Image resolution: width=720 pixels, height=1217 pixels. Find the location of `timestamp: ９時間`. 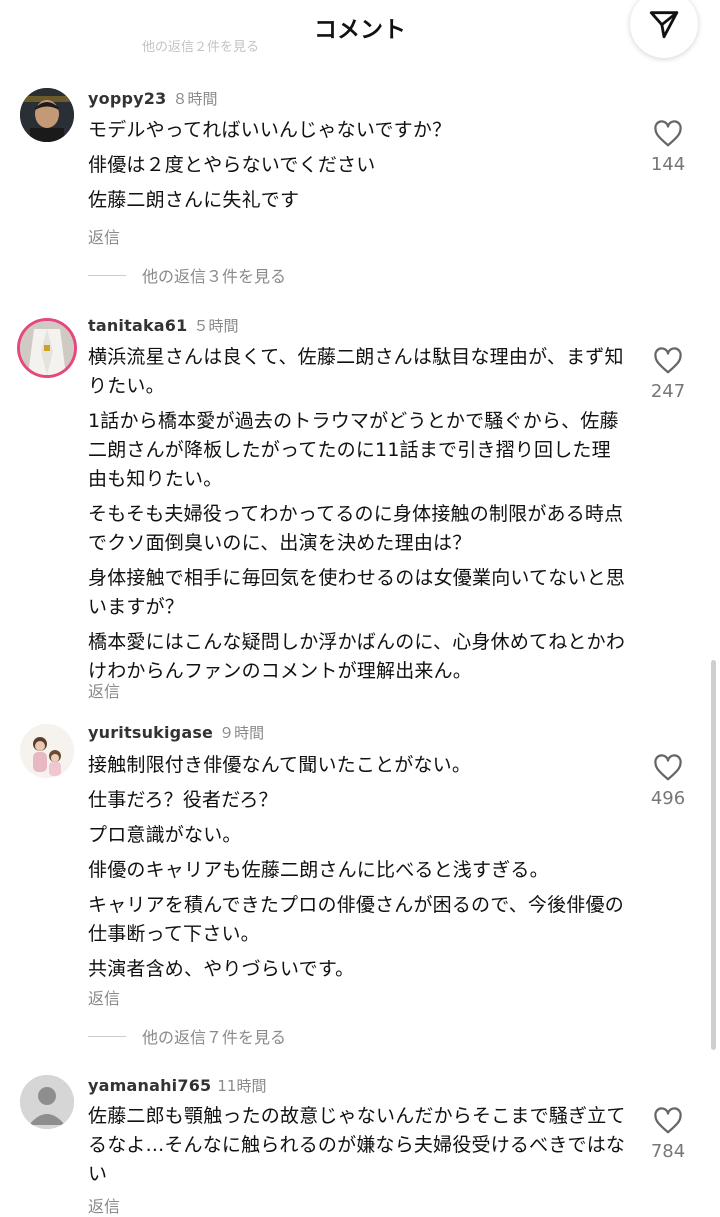

timestamp: ９時間 is located at coordinates (242, 733).